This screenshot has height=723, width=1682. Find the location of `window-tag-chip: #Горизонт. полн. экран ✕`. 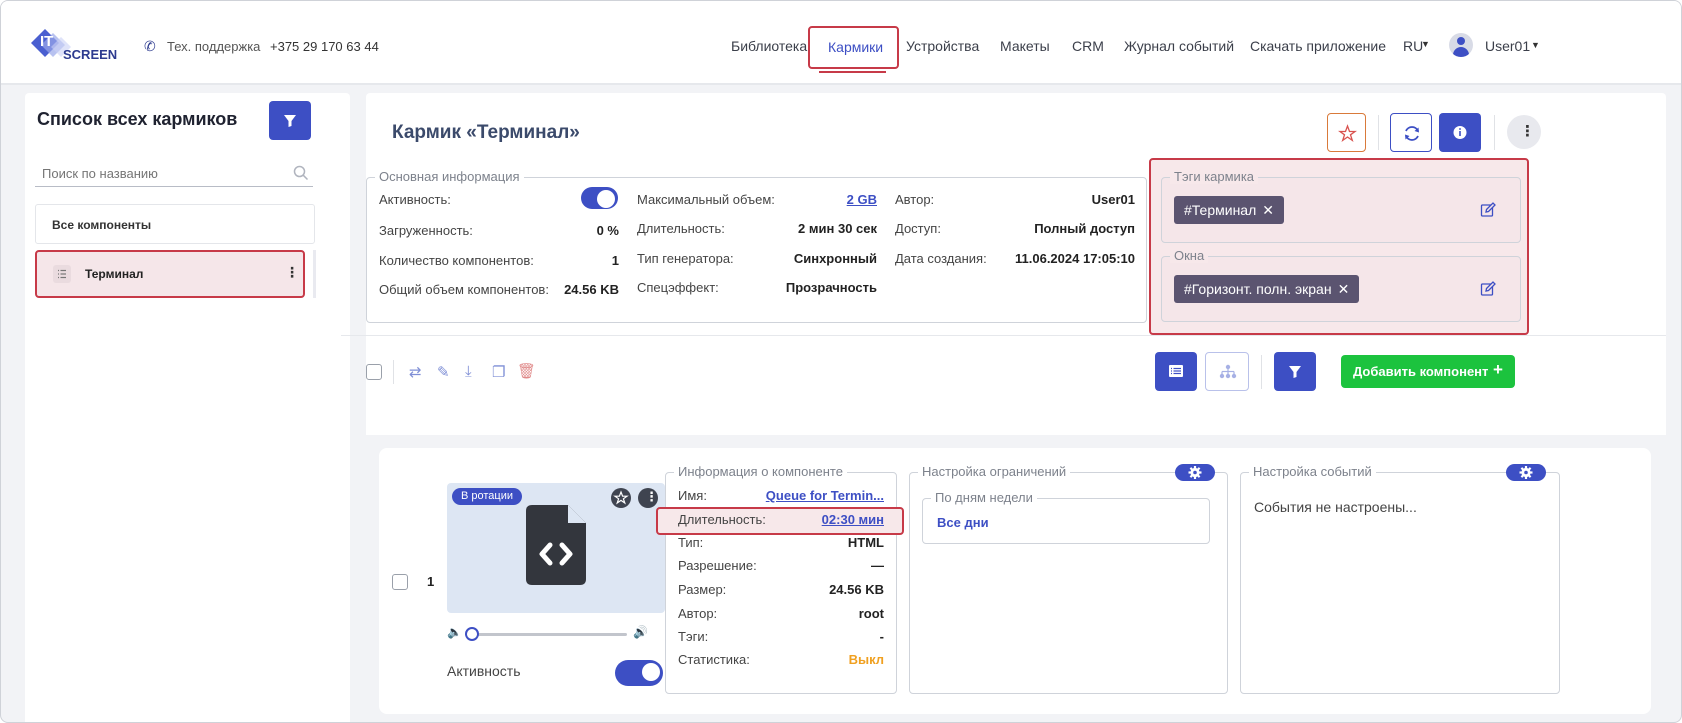

window-tag-chip: #Горизонт. полн. экран ✕ is located at coordinates (1267, 289).